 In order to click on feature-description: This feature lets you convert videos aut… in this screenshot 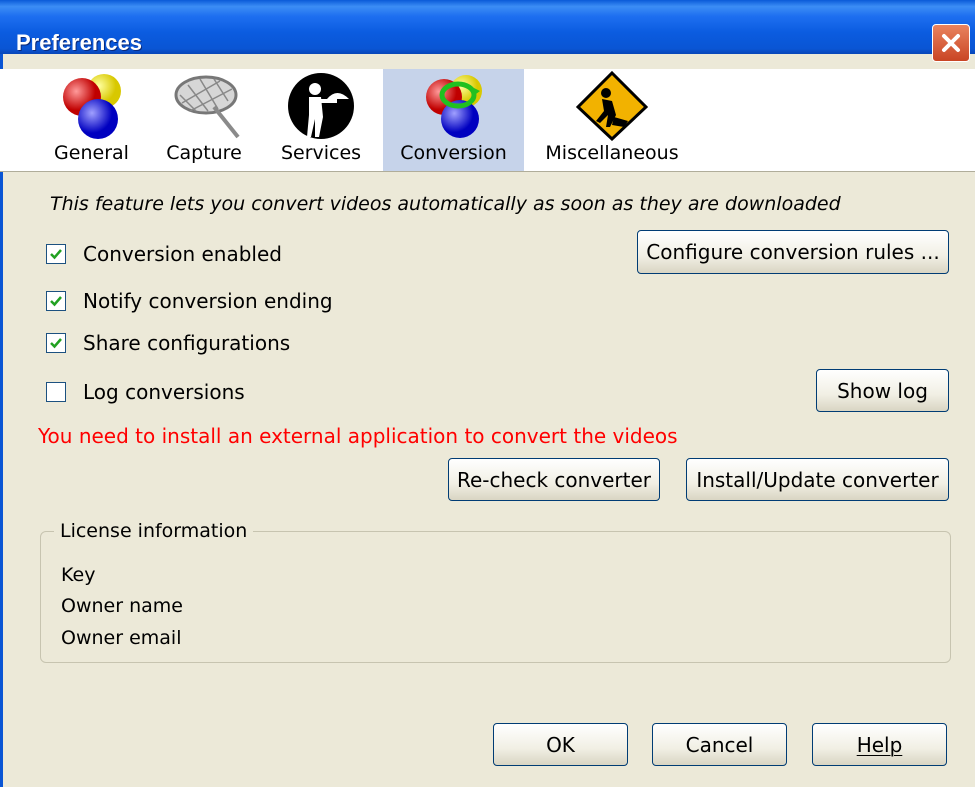, I will do `click(445, 204)`.